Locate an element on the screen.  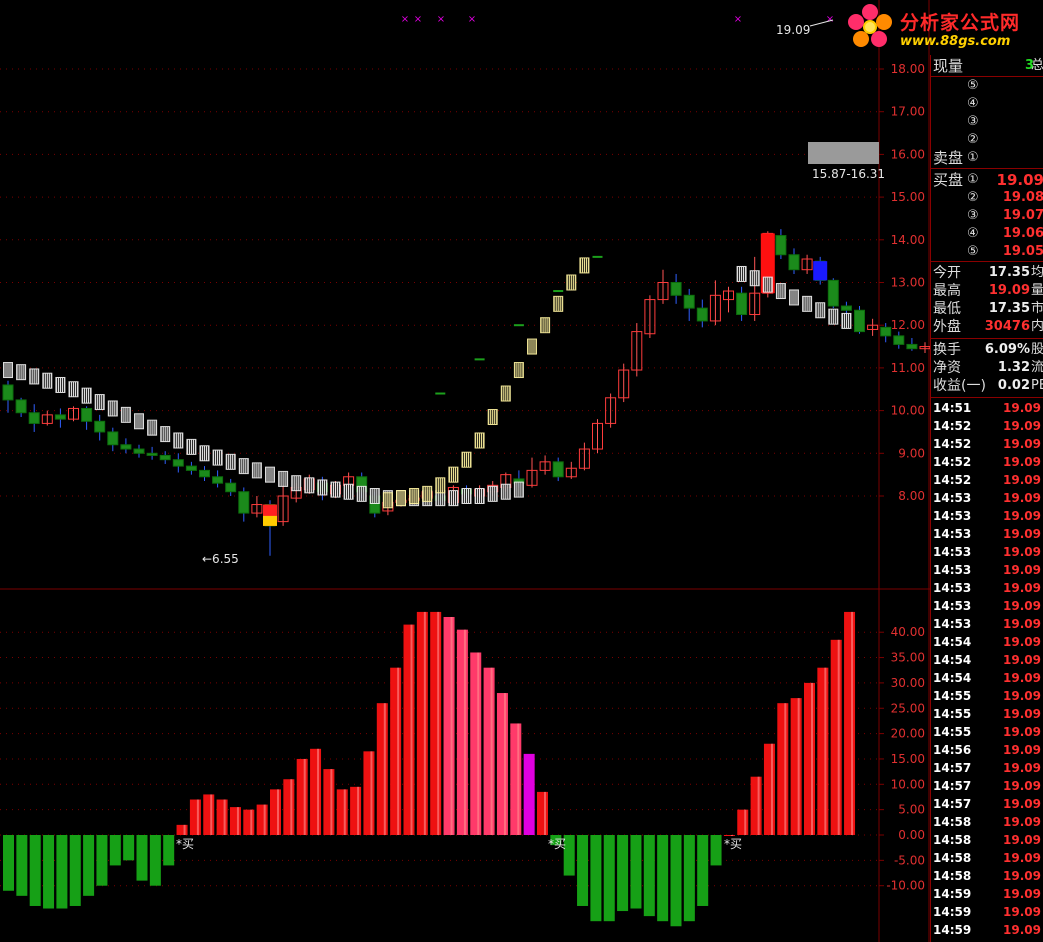
divider is located at coordinates (987, 338).